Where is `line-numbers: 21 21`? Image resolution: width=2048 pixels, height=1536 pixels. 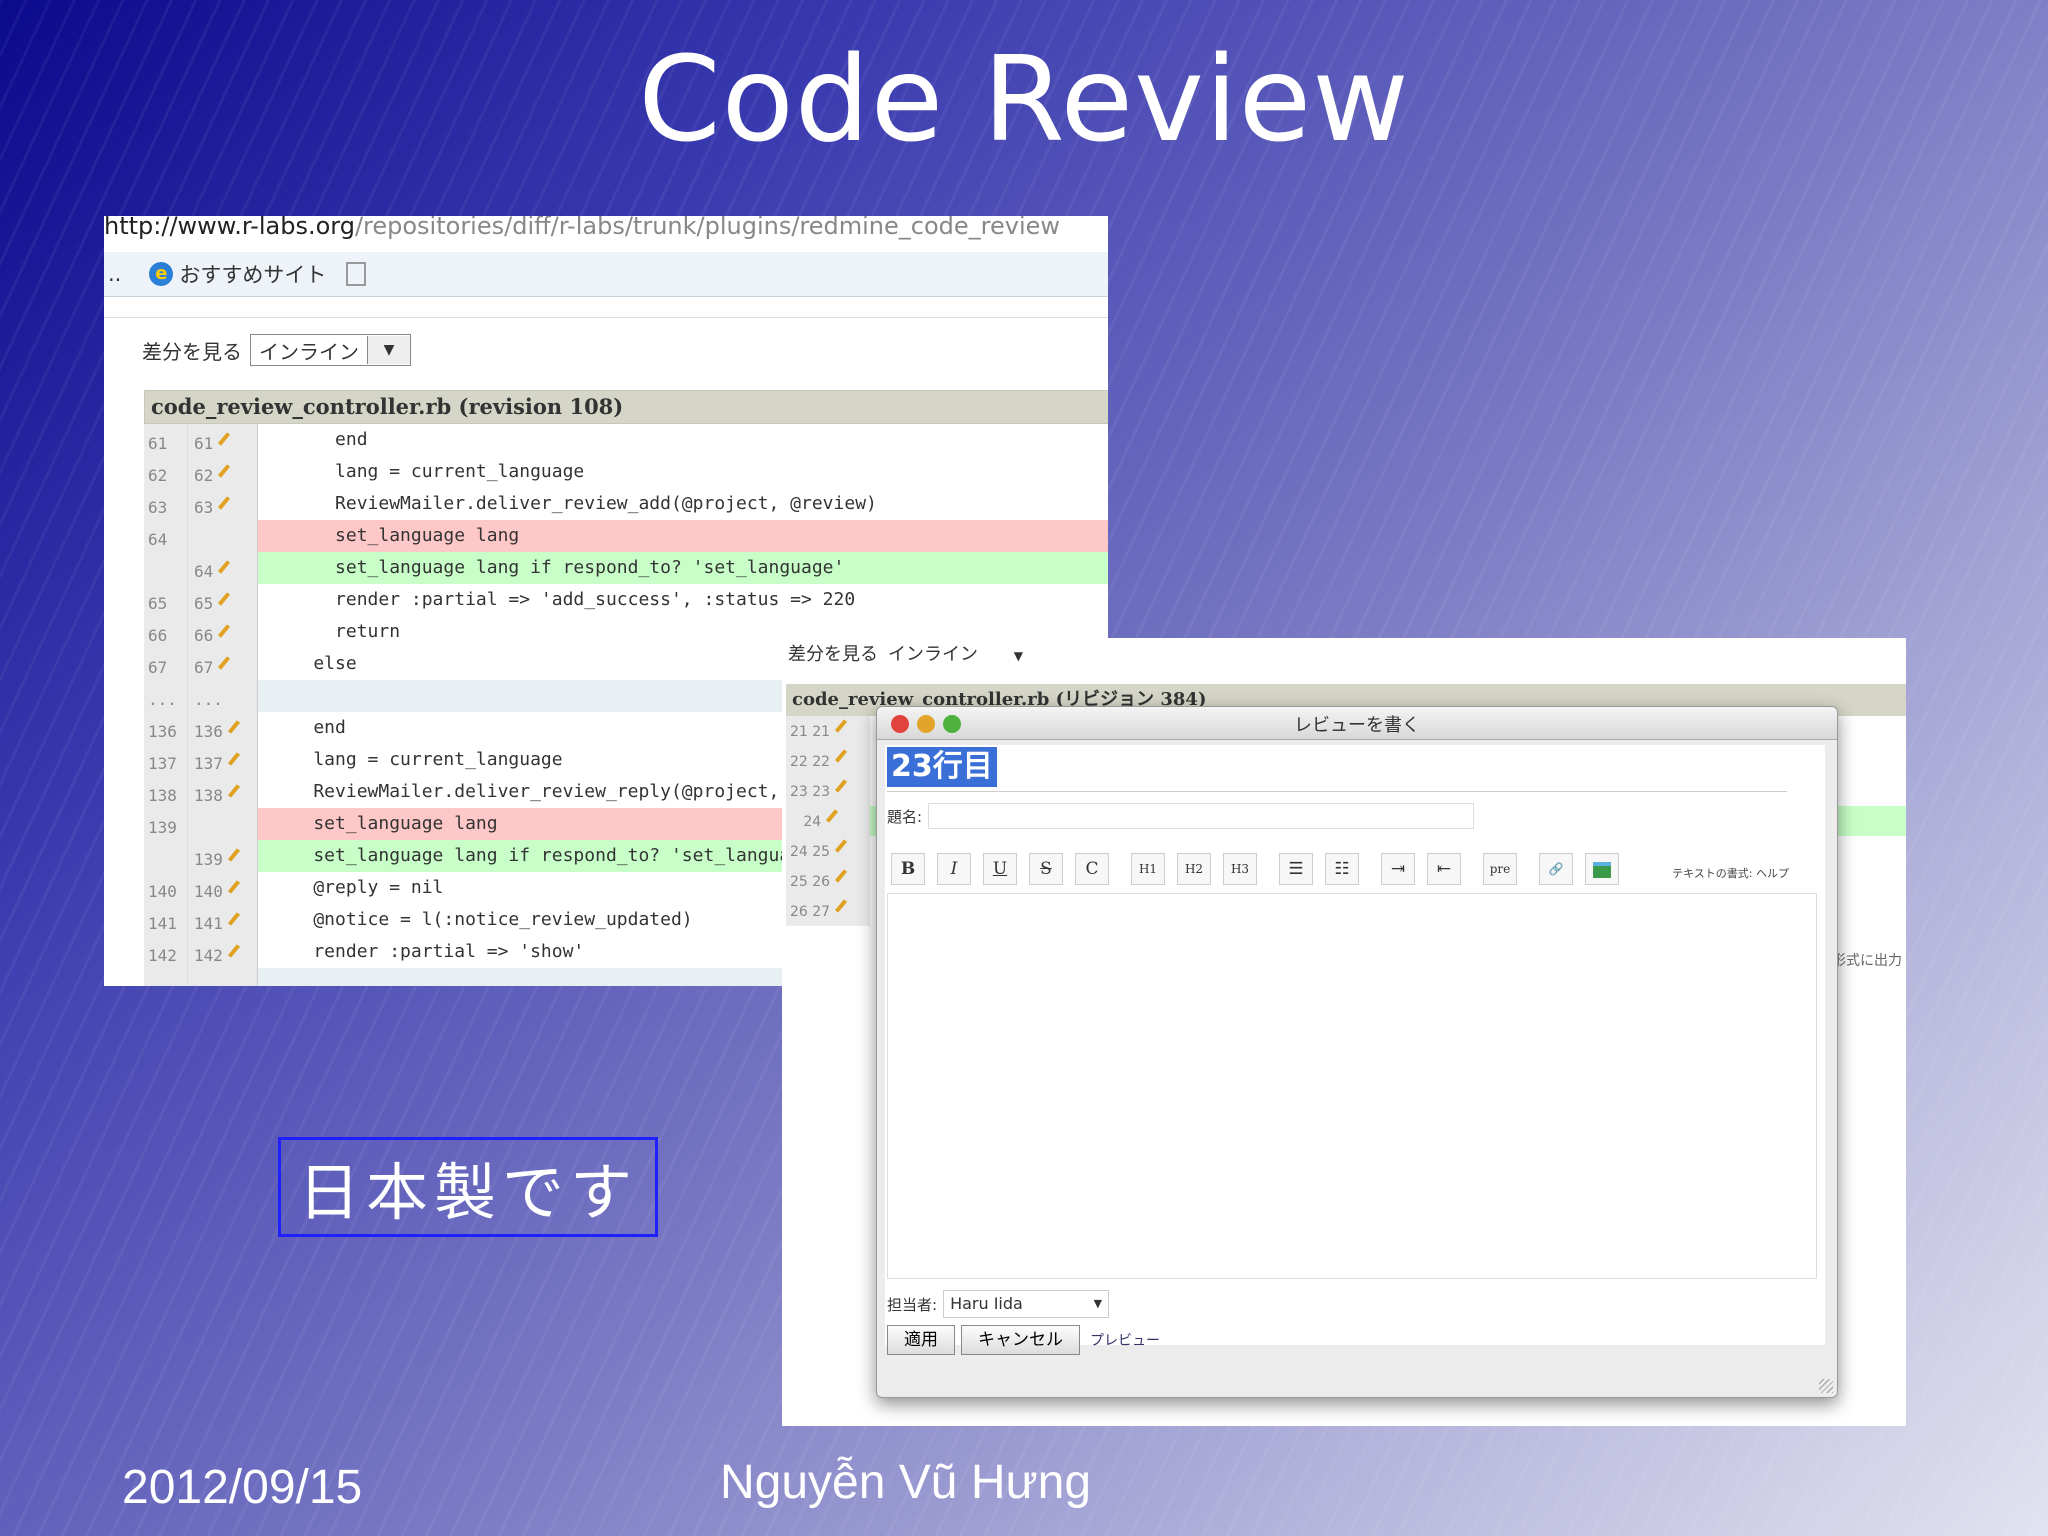
line-numbers: 21 21 is located at coordinates (828, 731).